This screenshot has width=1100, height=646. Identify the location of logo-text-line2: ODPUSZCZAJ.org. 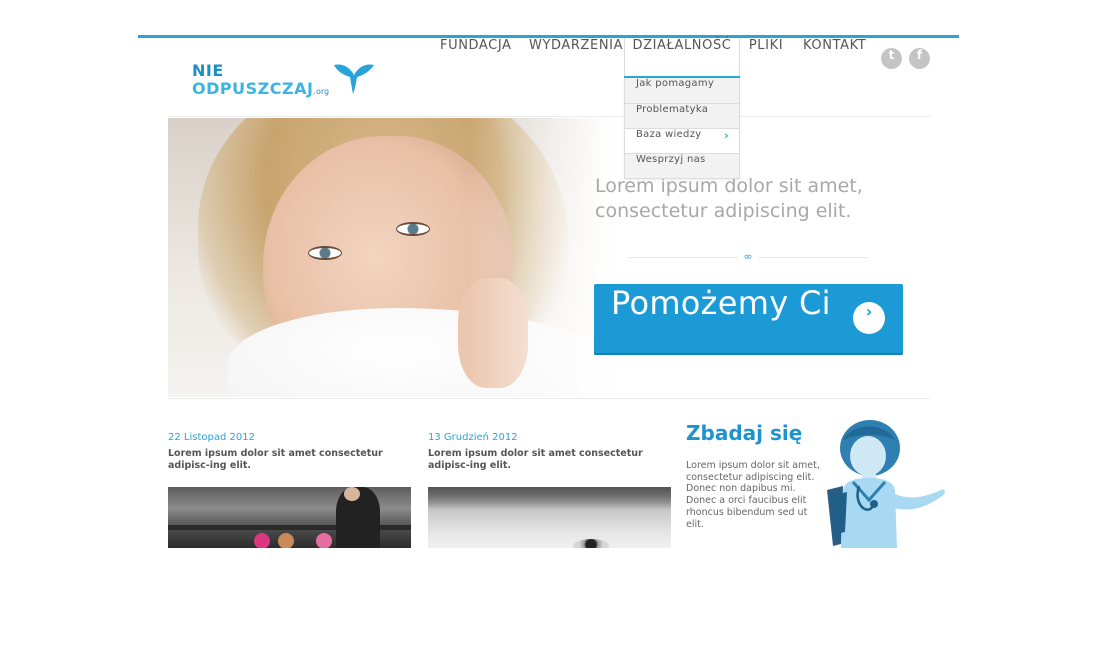
(261, 88).